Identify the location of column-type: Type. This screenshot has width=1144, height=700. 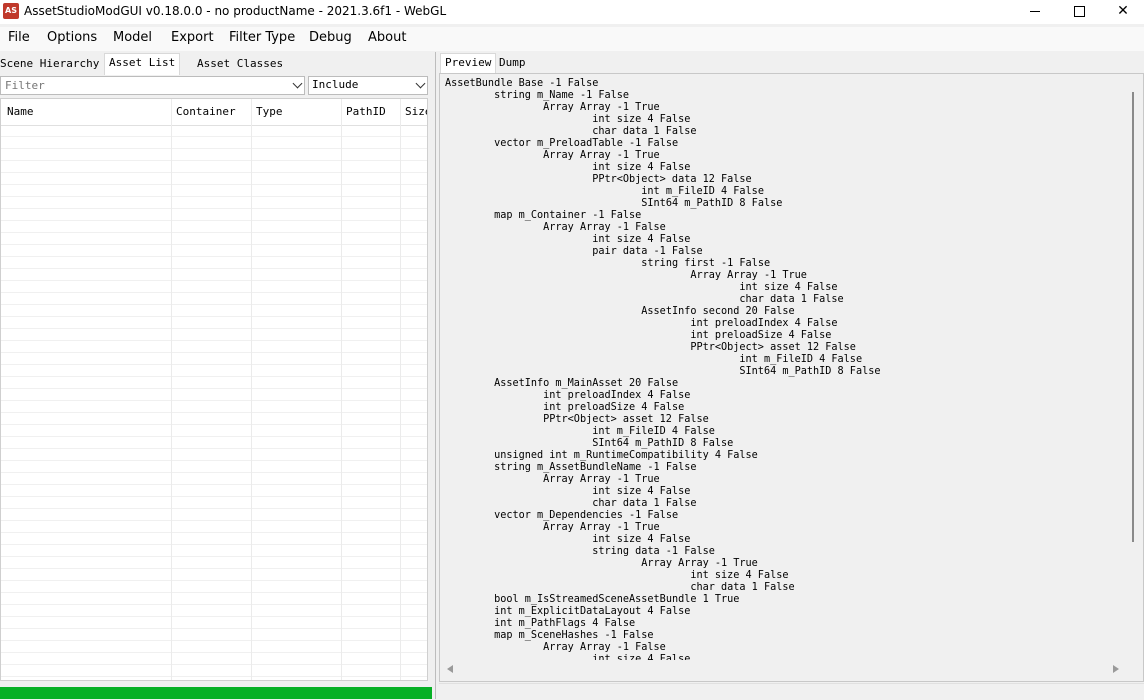
(296, 112).